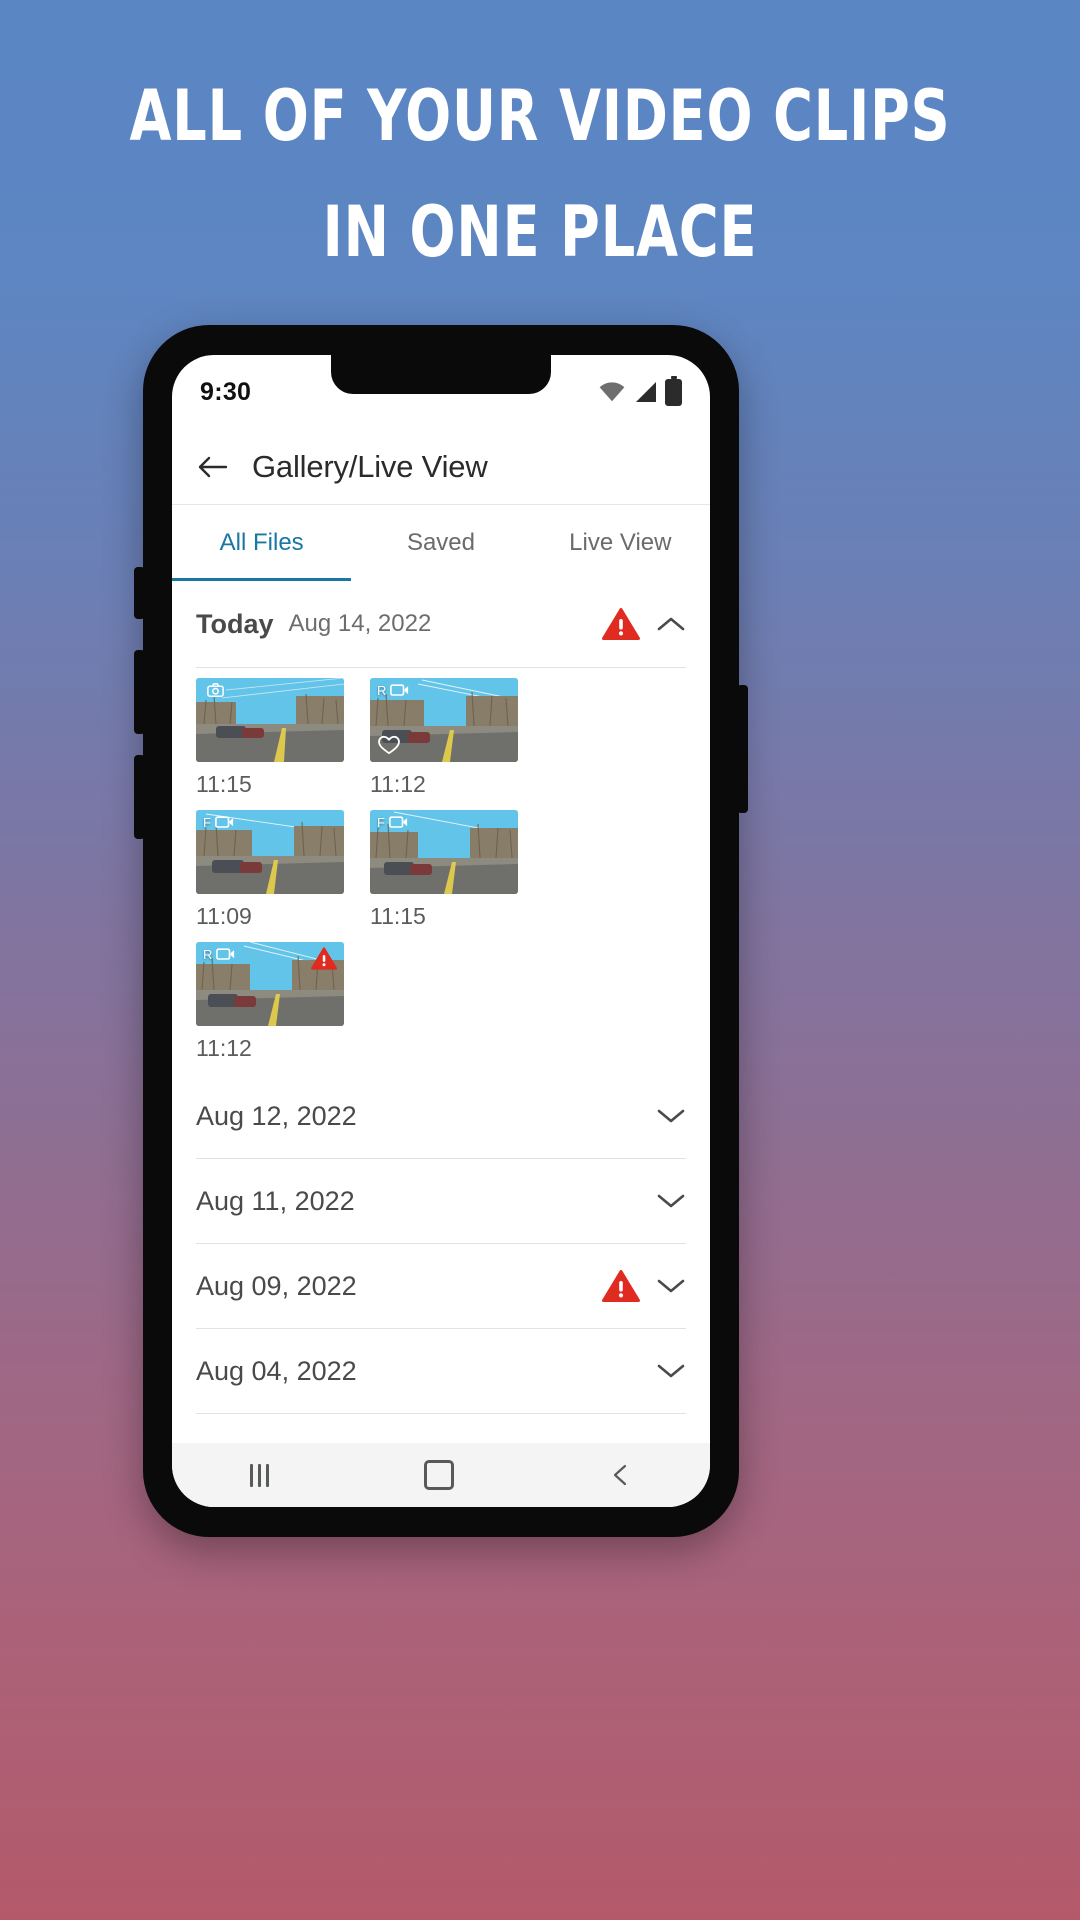 Image resolution: width=1080 pixels, height=1920 pixels. I want to click on volume-up-button, so click(139, 692).